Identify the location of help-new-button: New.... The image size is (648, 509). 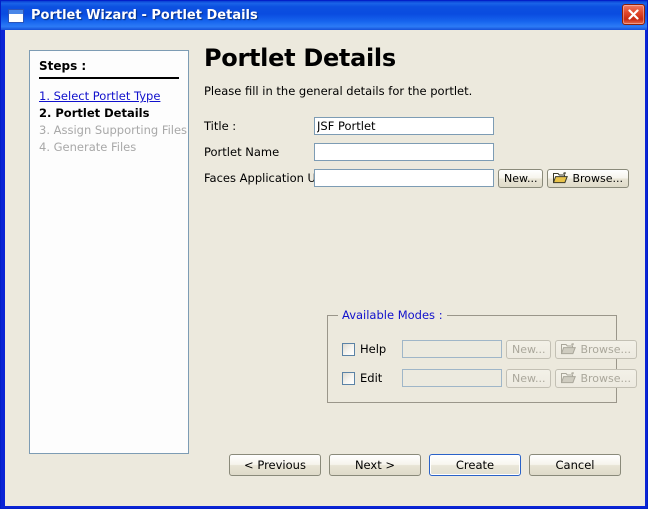
(529, 349).